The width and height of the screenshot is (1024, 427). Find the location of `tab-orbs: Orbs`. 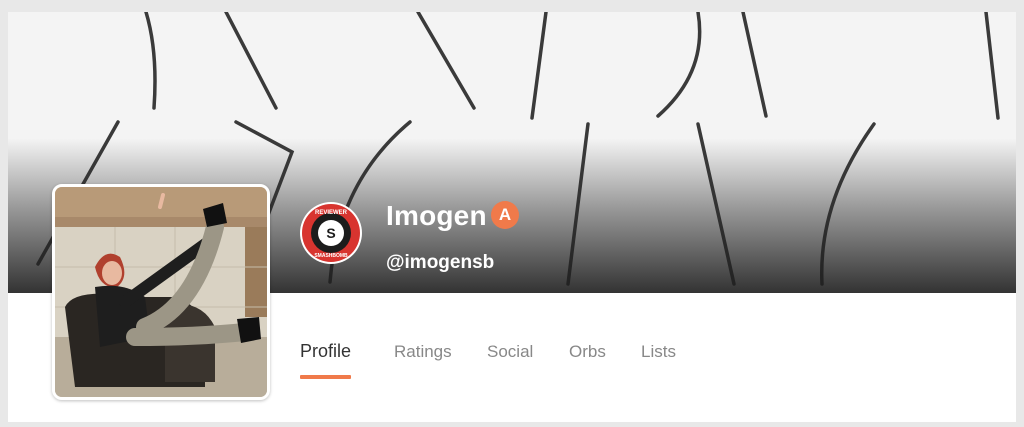

tab-orbs: Orbs is located at coordinates (587, 359).